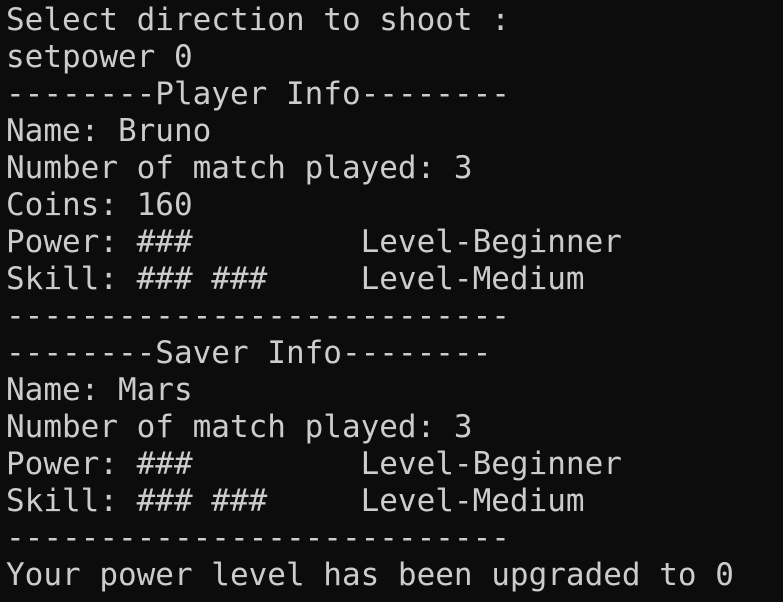 The width and height of the screenshot is (783, 602). Describe the element at coordinates (314, 242) in the screenshot. I see `player-power: Power: ### Level-Beginner` at that location.